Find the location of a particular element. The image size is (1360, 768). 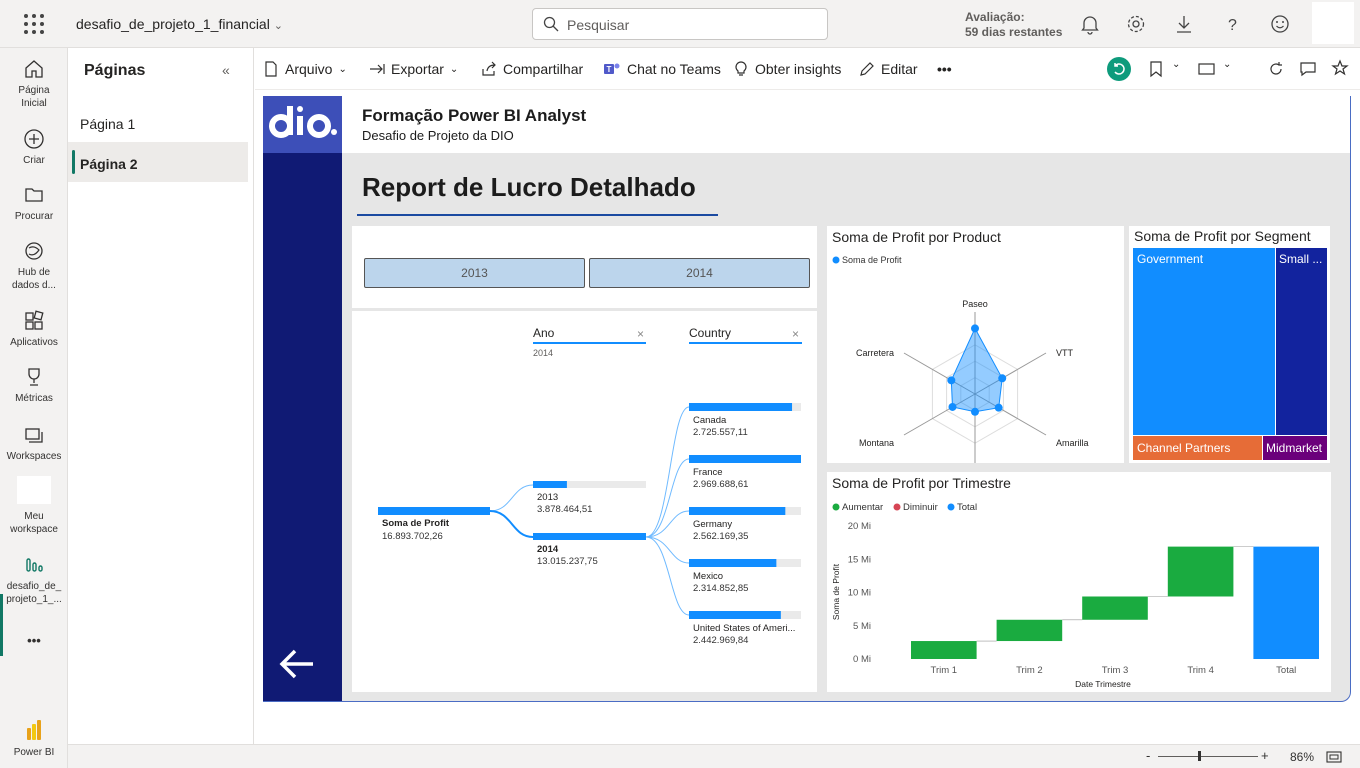

download-icon is located at coordinates (1184, 24).